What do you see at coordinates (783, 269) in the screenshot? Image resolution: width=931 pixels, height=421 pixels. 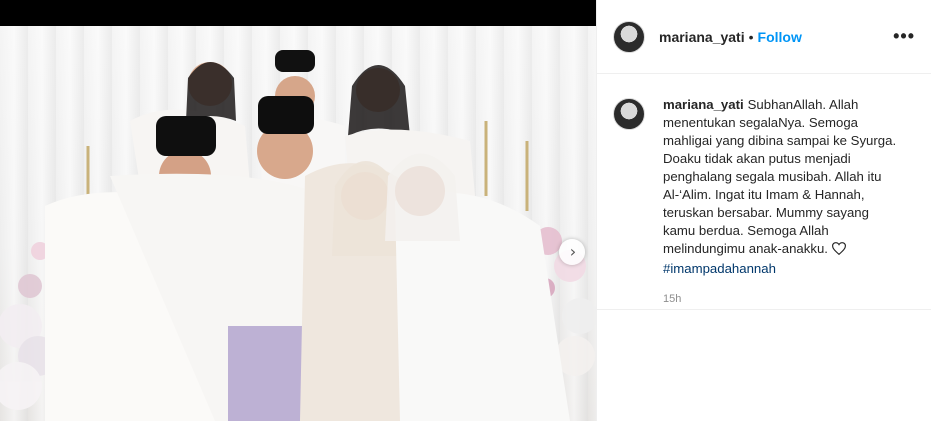 I see `hashtag-link: #imampadahannah` at bounding box center [783, 269].